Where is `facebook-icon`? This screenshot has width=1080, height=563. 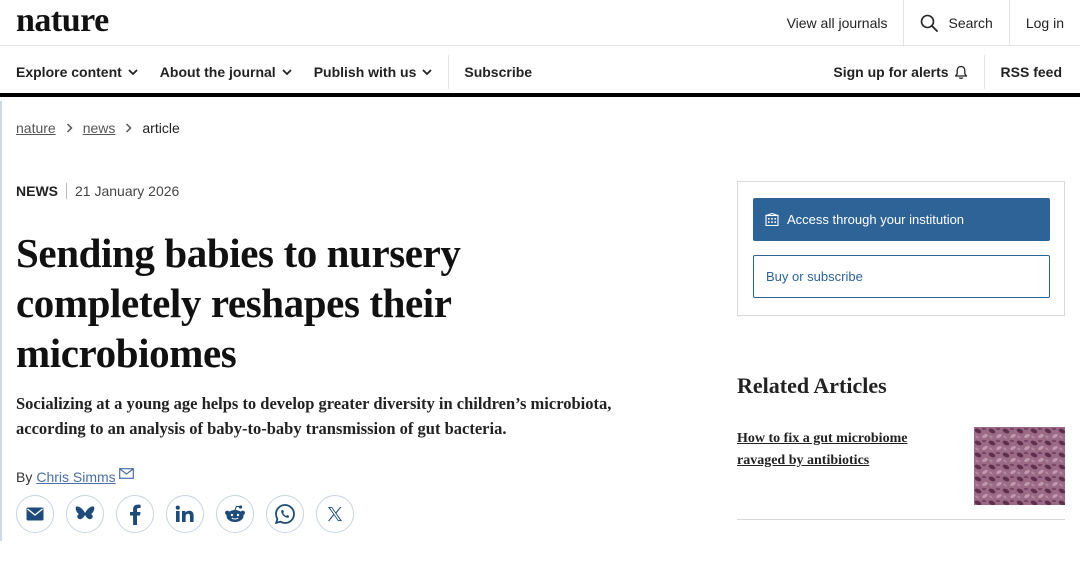 facebook-icon is located at coordinates (135, 514).